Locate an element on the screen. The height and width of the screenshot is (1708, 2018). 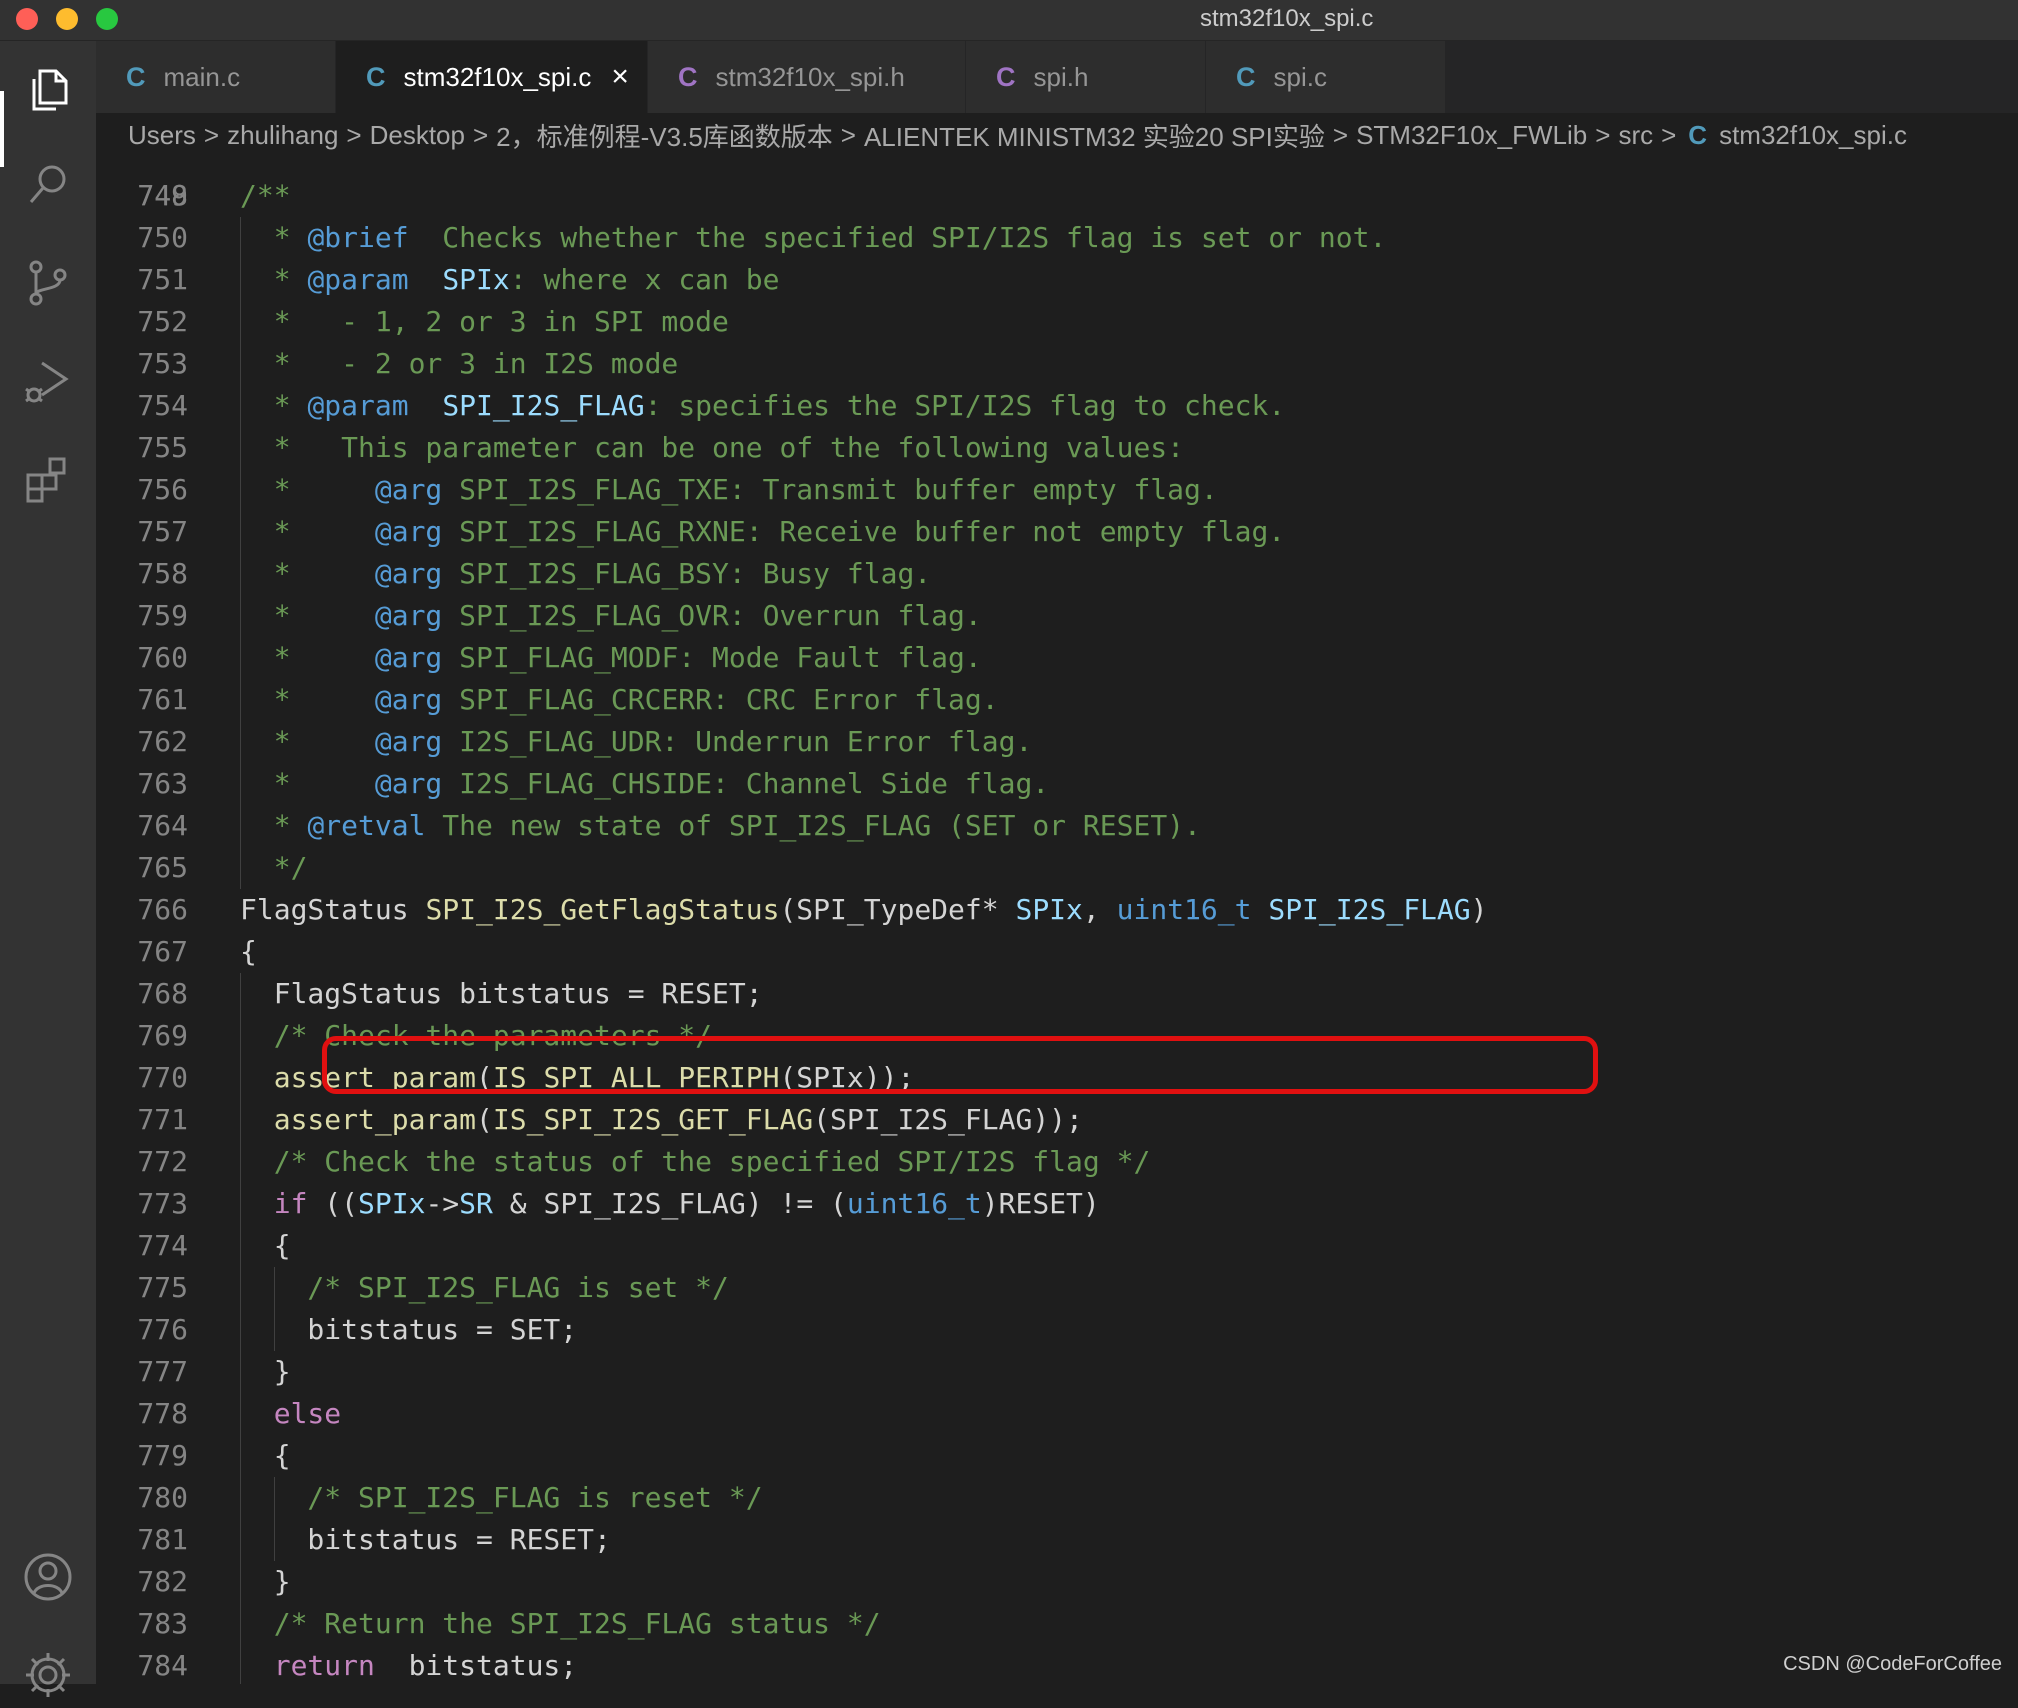
line-number: 768 is located at coordinates (142, 994).